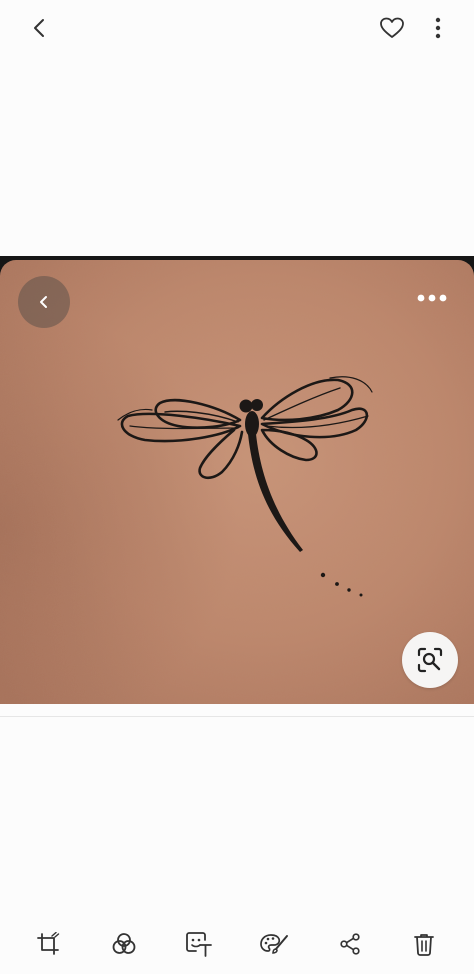 The image size is (474, 974). I want to click on filters-icon, so click(124, 943).